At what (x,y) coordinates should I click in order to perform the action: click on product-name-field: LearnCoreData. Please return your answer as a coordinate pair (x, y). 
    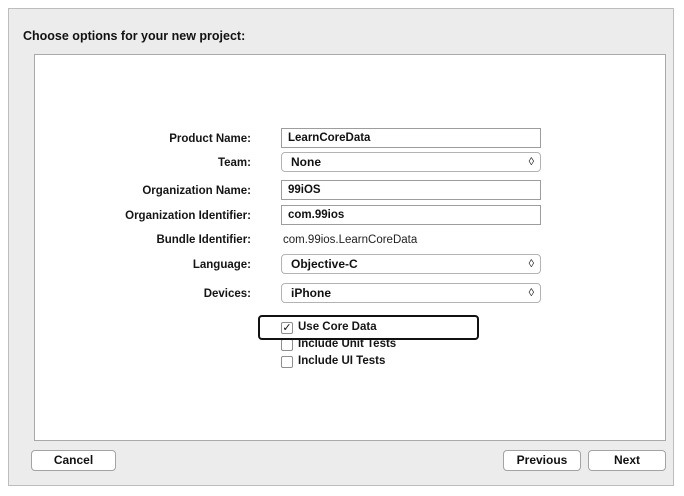
    Looking at the image, I should click on (411, 138).